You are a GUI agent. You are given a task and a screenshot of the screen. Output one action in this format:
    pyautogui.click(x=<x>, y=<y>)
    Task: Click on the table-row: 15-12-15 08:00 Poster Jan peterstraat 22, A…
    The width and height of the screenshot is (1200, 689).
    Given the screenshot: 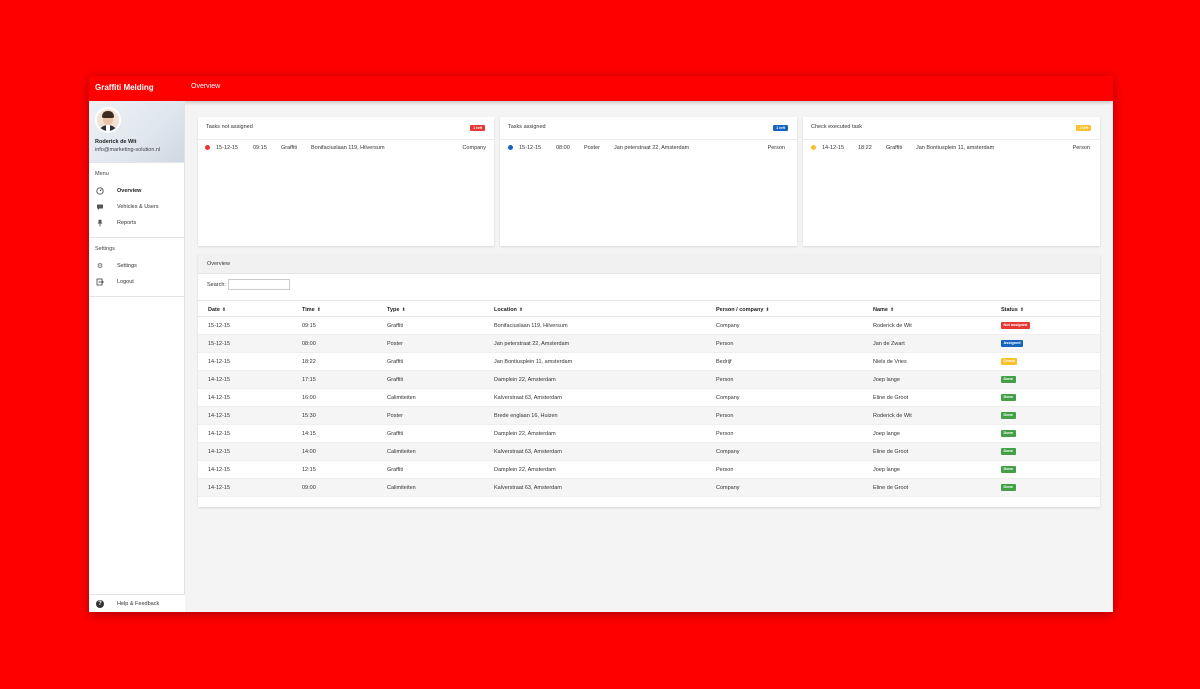 What is the action you would take?
    pyautogui.click(x=649, y=344)
    